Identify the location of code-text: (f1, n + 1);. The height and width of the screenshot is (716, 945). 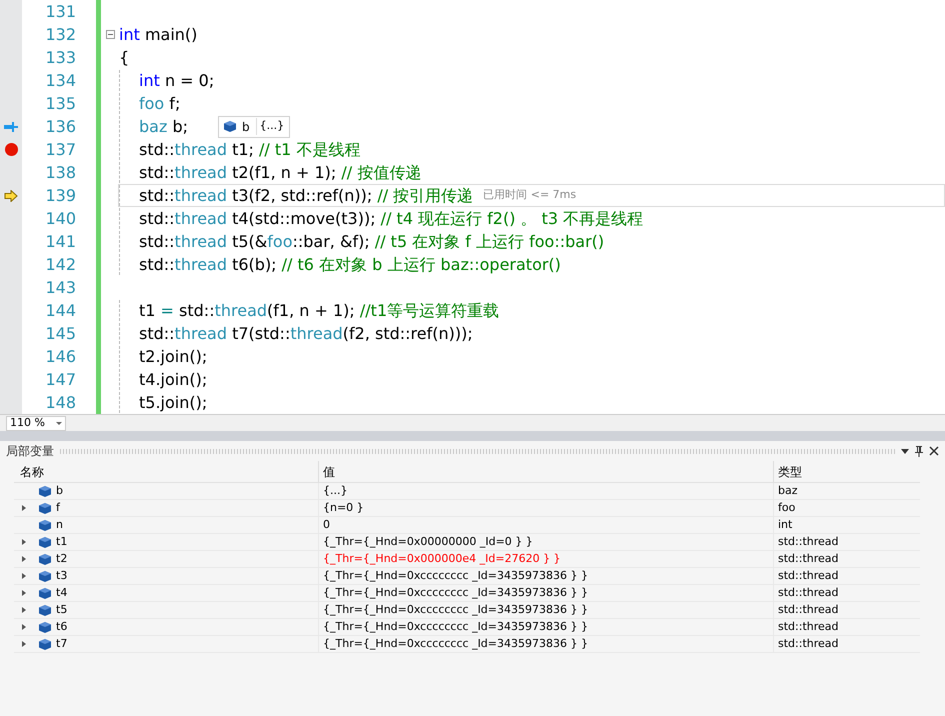
(311, 310).